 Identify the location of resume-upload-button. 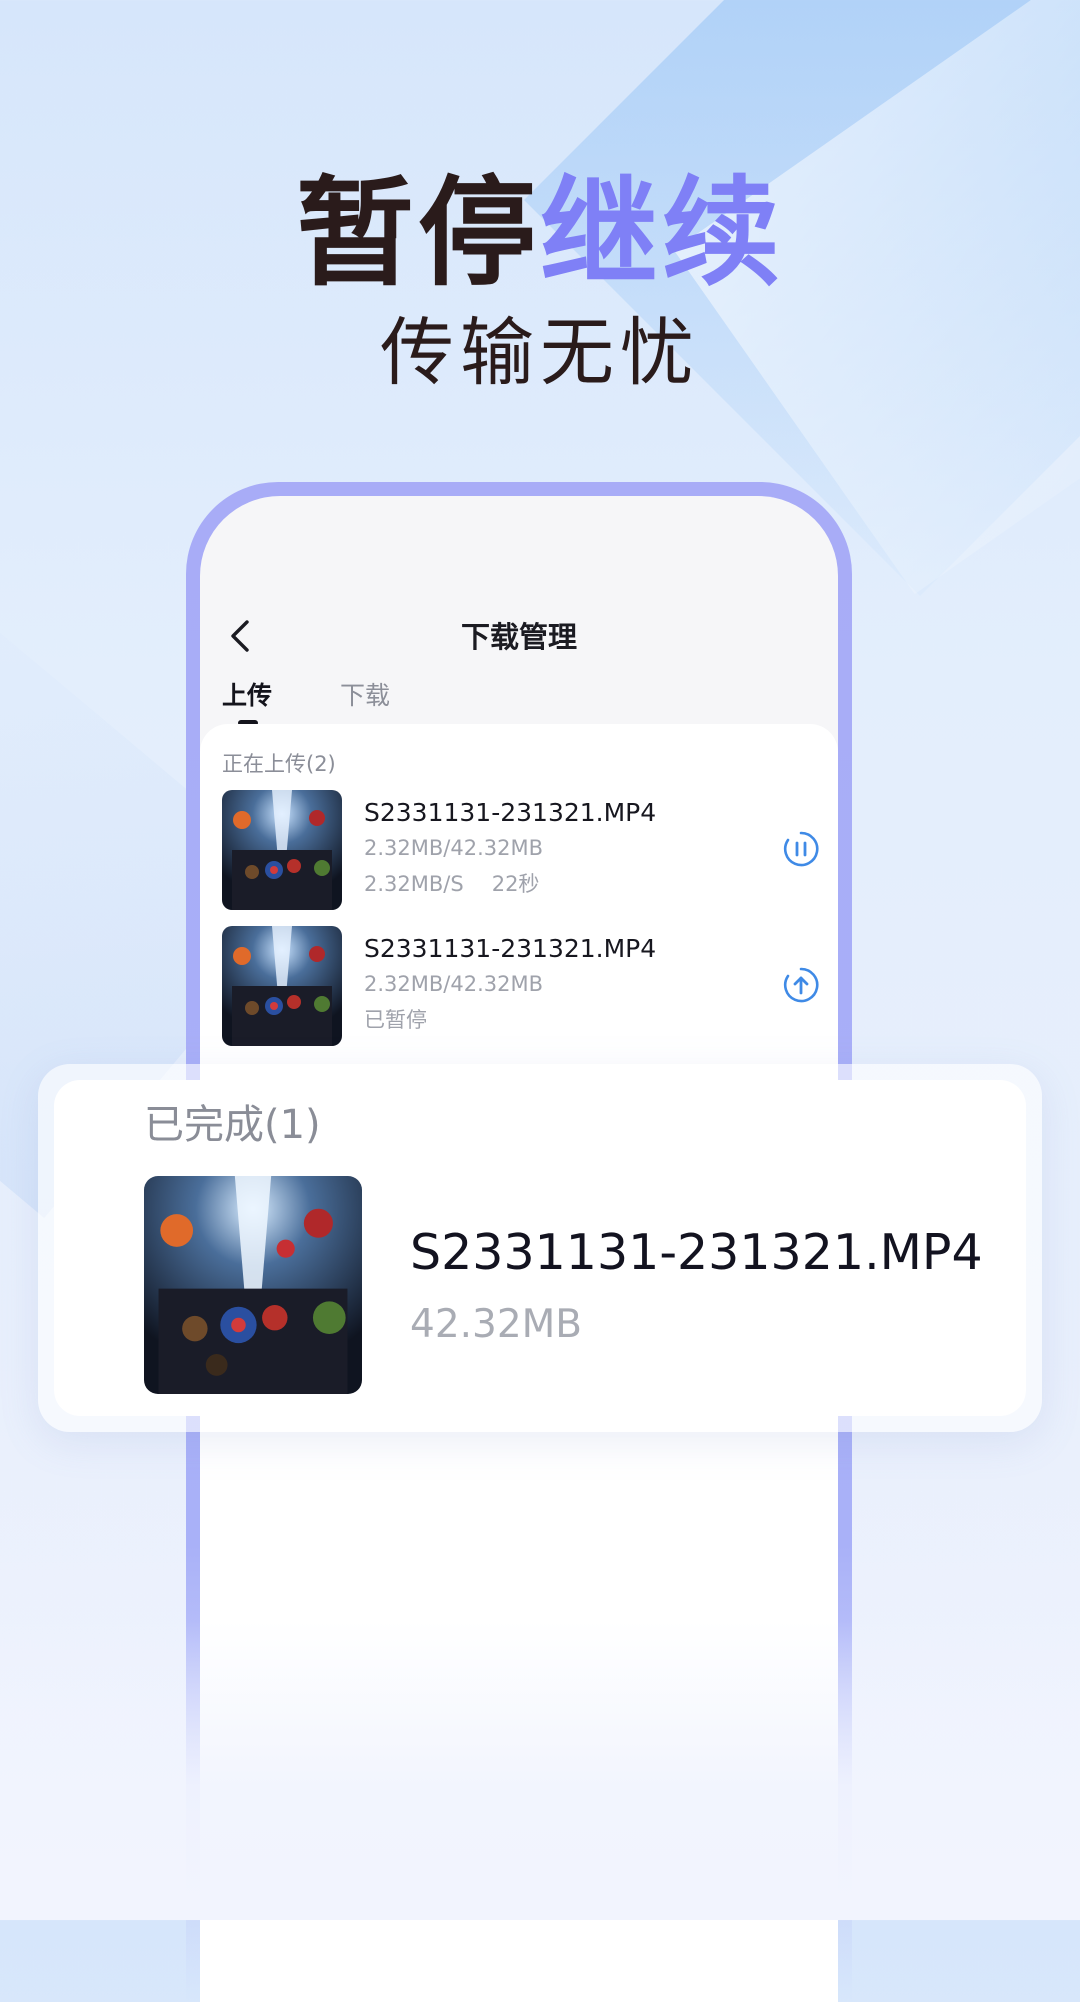
(801, 985).